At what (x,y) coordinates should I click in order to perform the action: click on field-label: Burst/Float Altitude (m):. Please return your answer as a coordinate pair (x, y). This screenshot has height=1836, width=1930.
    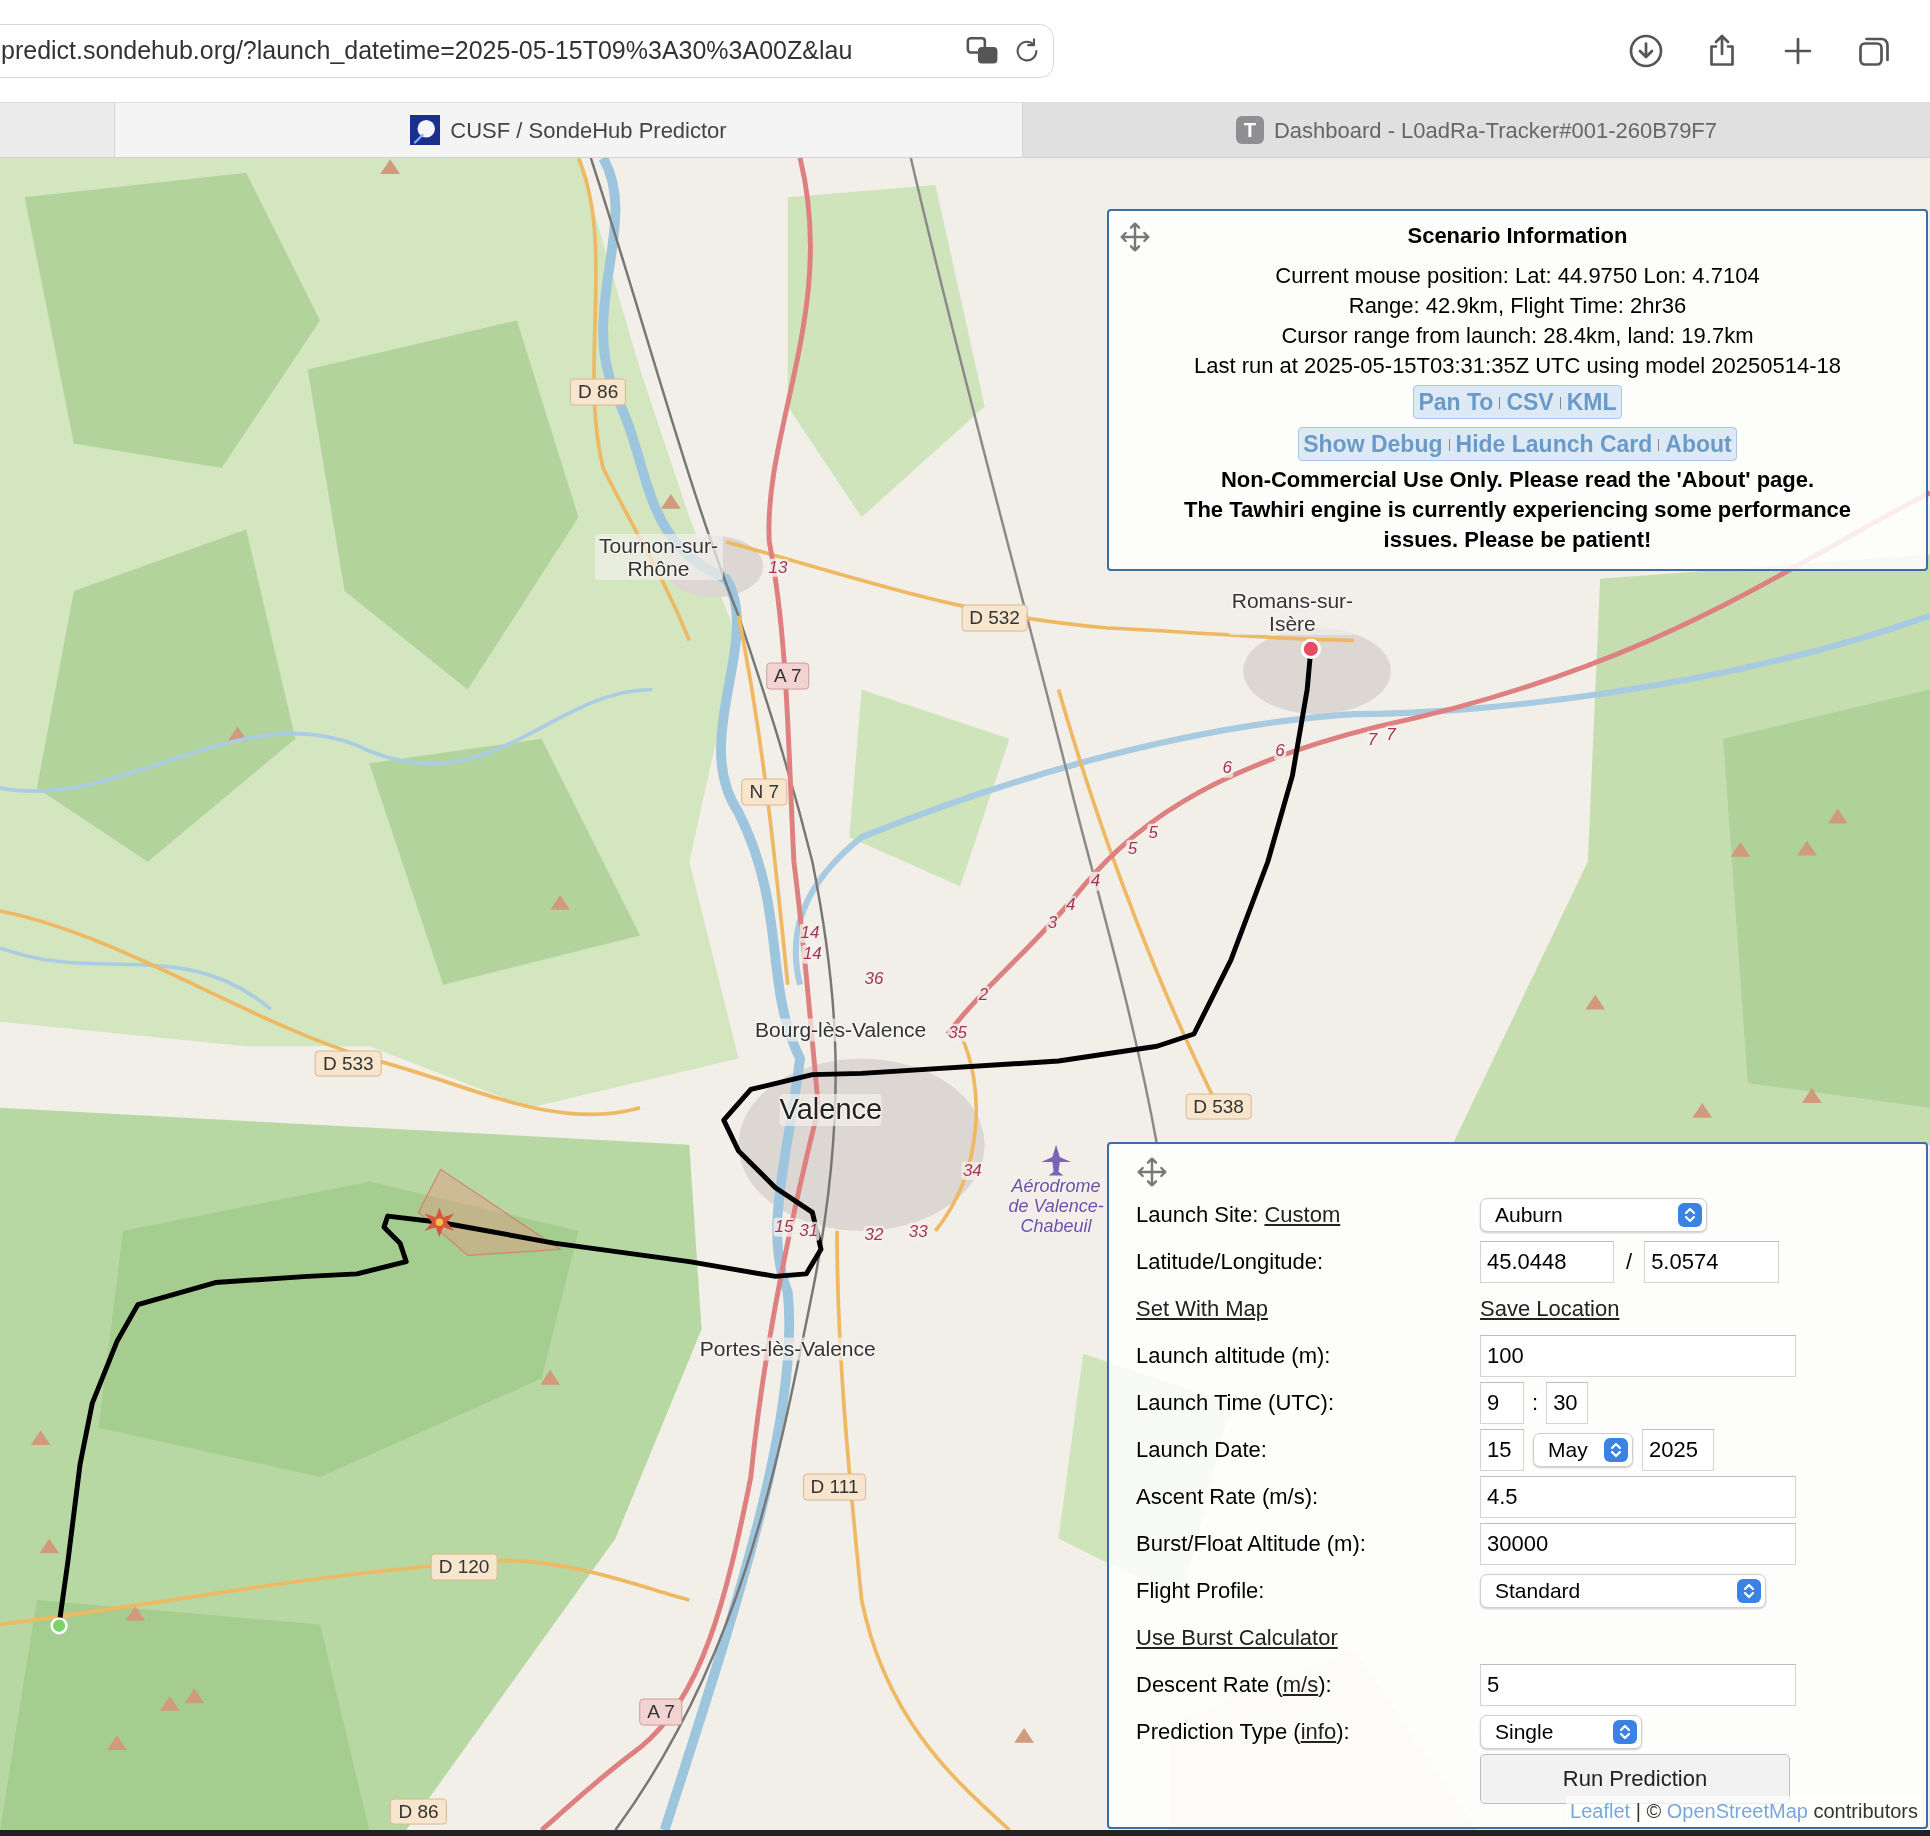
    Looking at the image, I should click on (1251, 1544).